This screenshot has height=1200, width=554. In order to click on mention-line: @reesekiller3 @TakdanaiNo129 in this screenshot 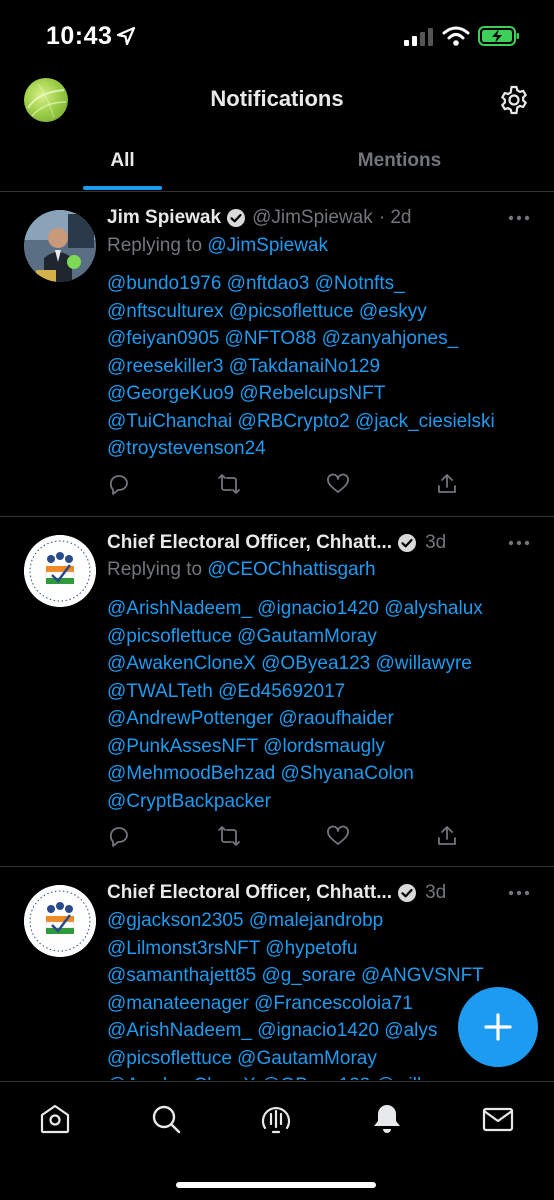, I will do `click(320, 367)`.